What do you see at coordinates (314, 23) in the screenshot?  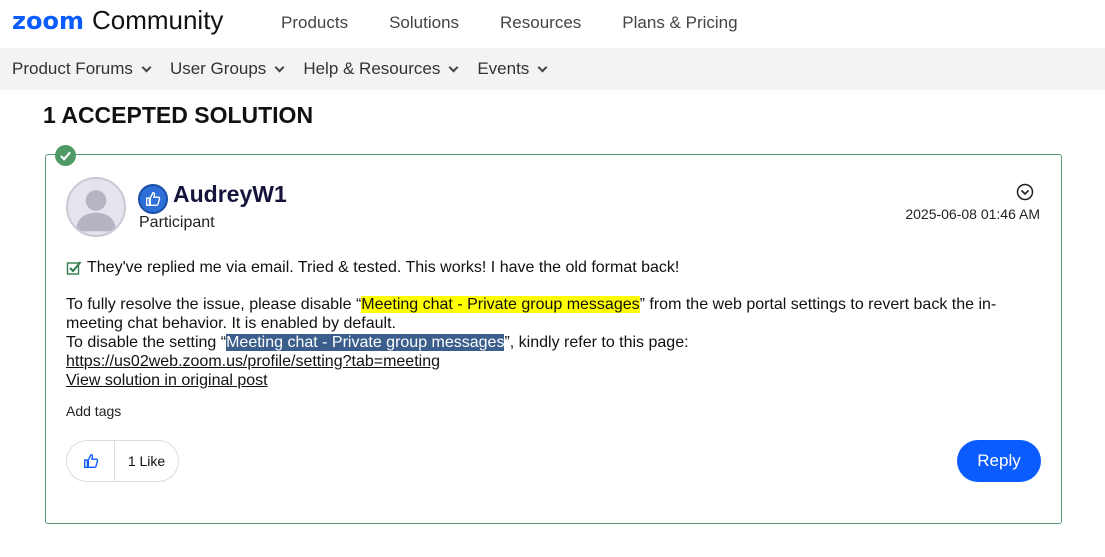 I see `nav-products: Products` at bounding box center [314, 23].